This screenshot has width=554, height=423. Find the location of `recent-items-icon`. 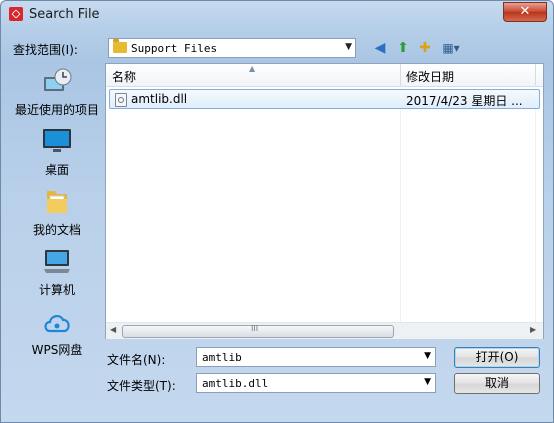

recent-items-icon is located at coordinates (58, 79).